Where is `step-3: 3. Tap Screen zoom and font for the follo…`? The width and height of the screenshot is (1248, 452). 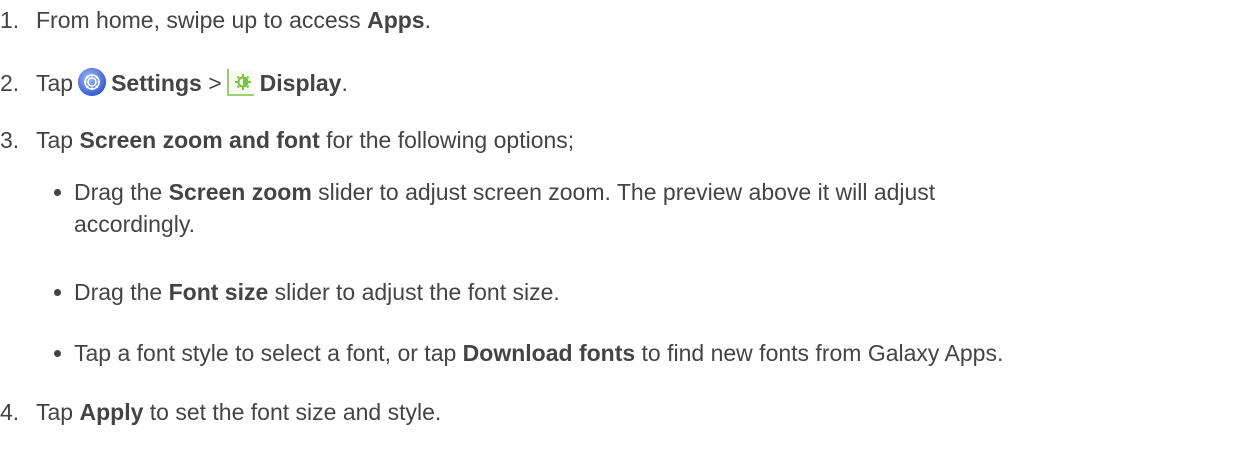
step-3: 3. Tap Screen zoom and font for the follo… is located at coordinates (287, 140).